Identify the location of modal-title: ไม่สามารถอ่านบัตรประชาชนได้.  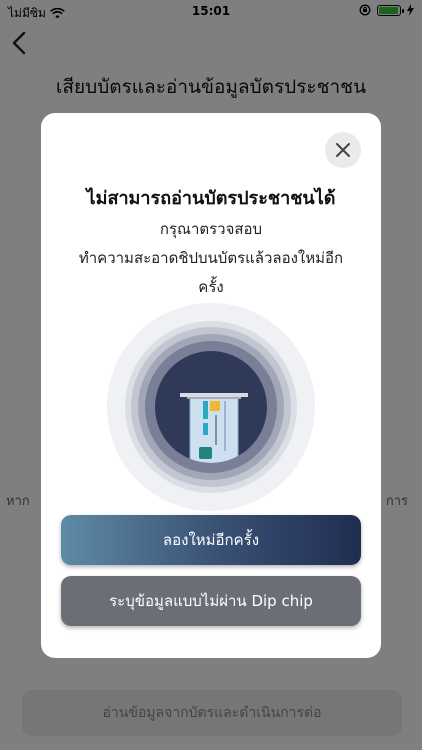
(211, 198).